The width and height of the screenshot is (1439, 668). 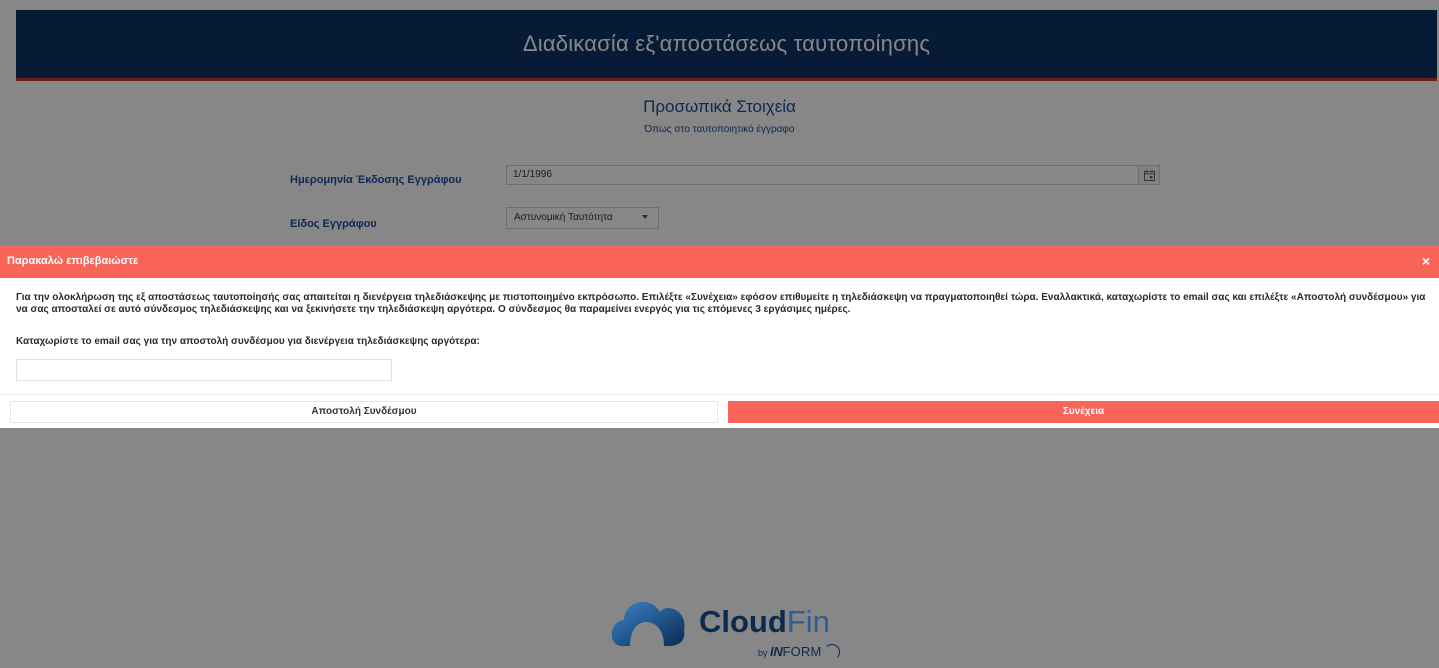 I want to click on logo-brand-light: FORM, so click(x=802, y=651).